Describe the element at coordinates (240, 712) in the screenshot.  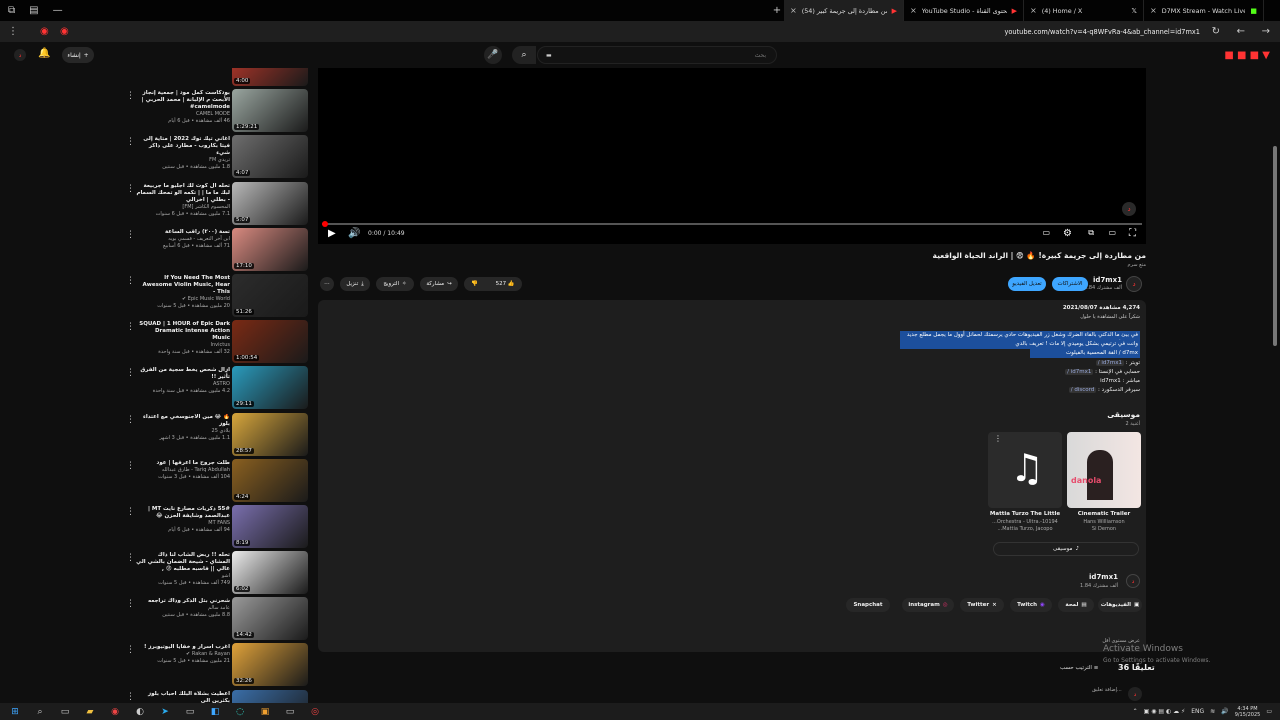
I see `edge-icon: ◌` at that location.